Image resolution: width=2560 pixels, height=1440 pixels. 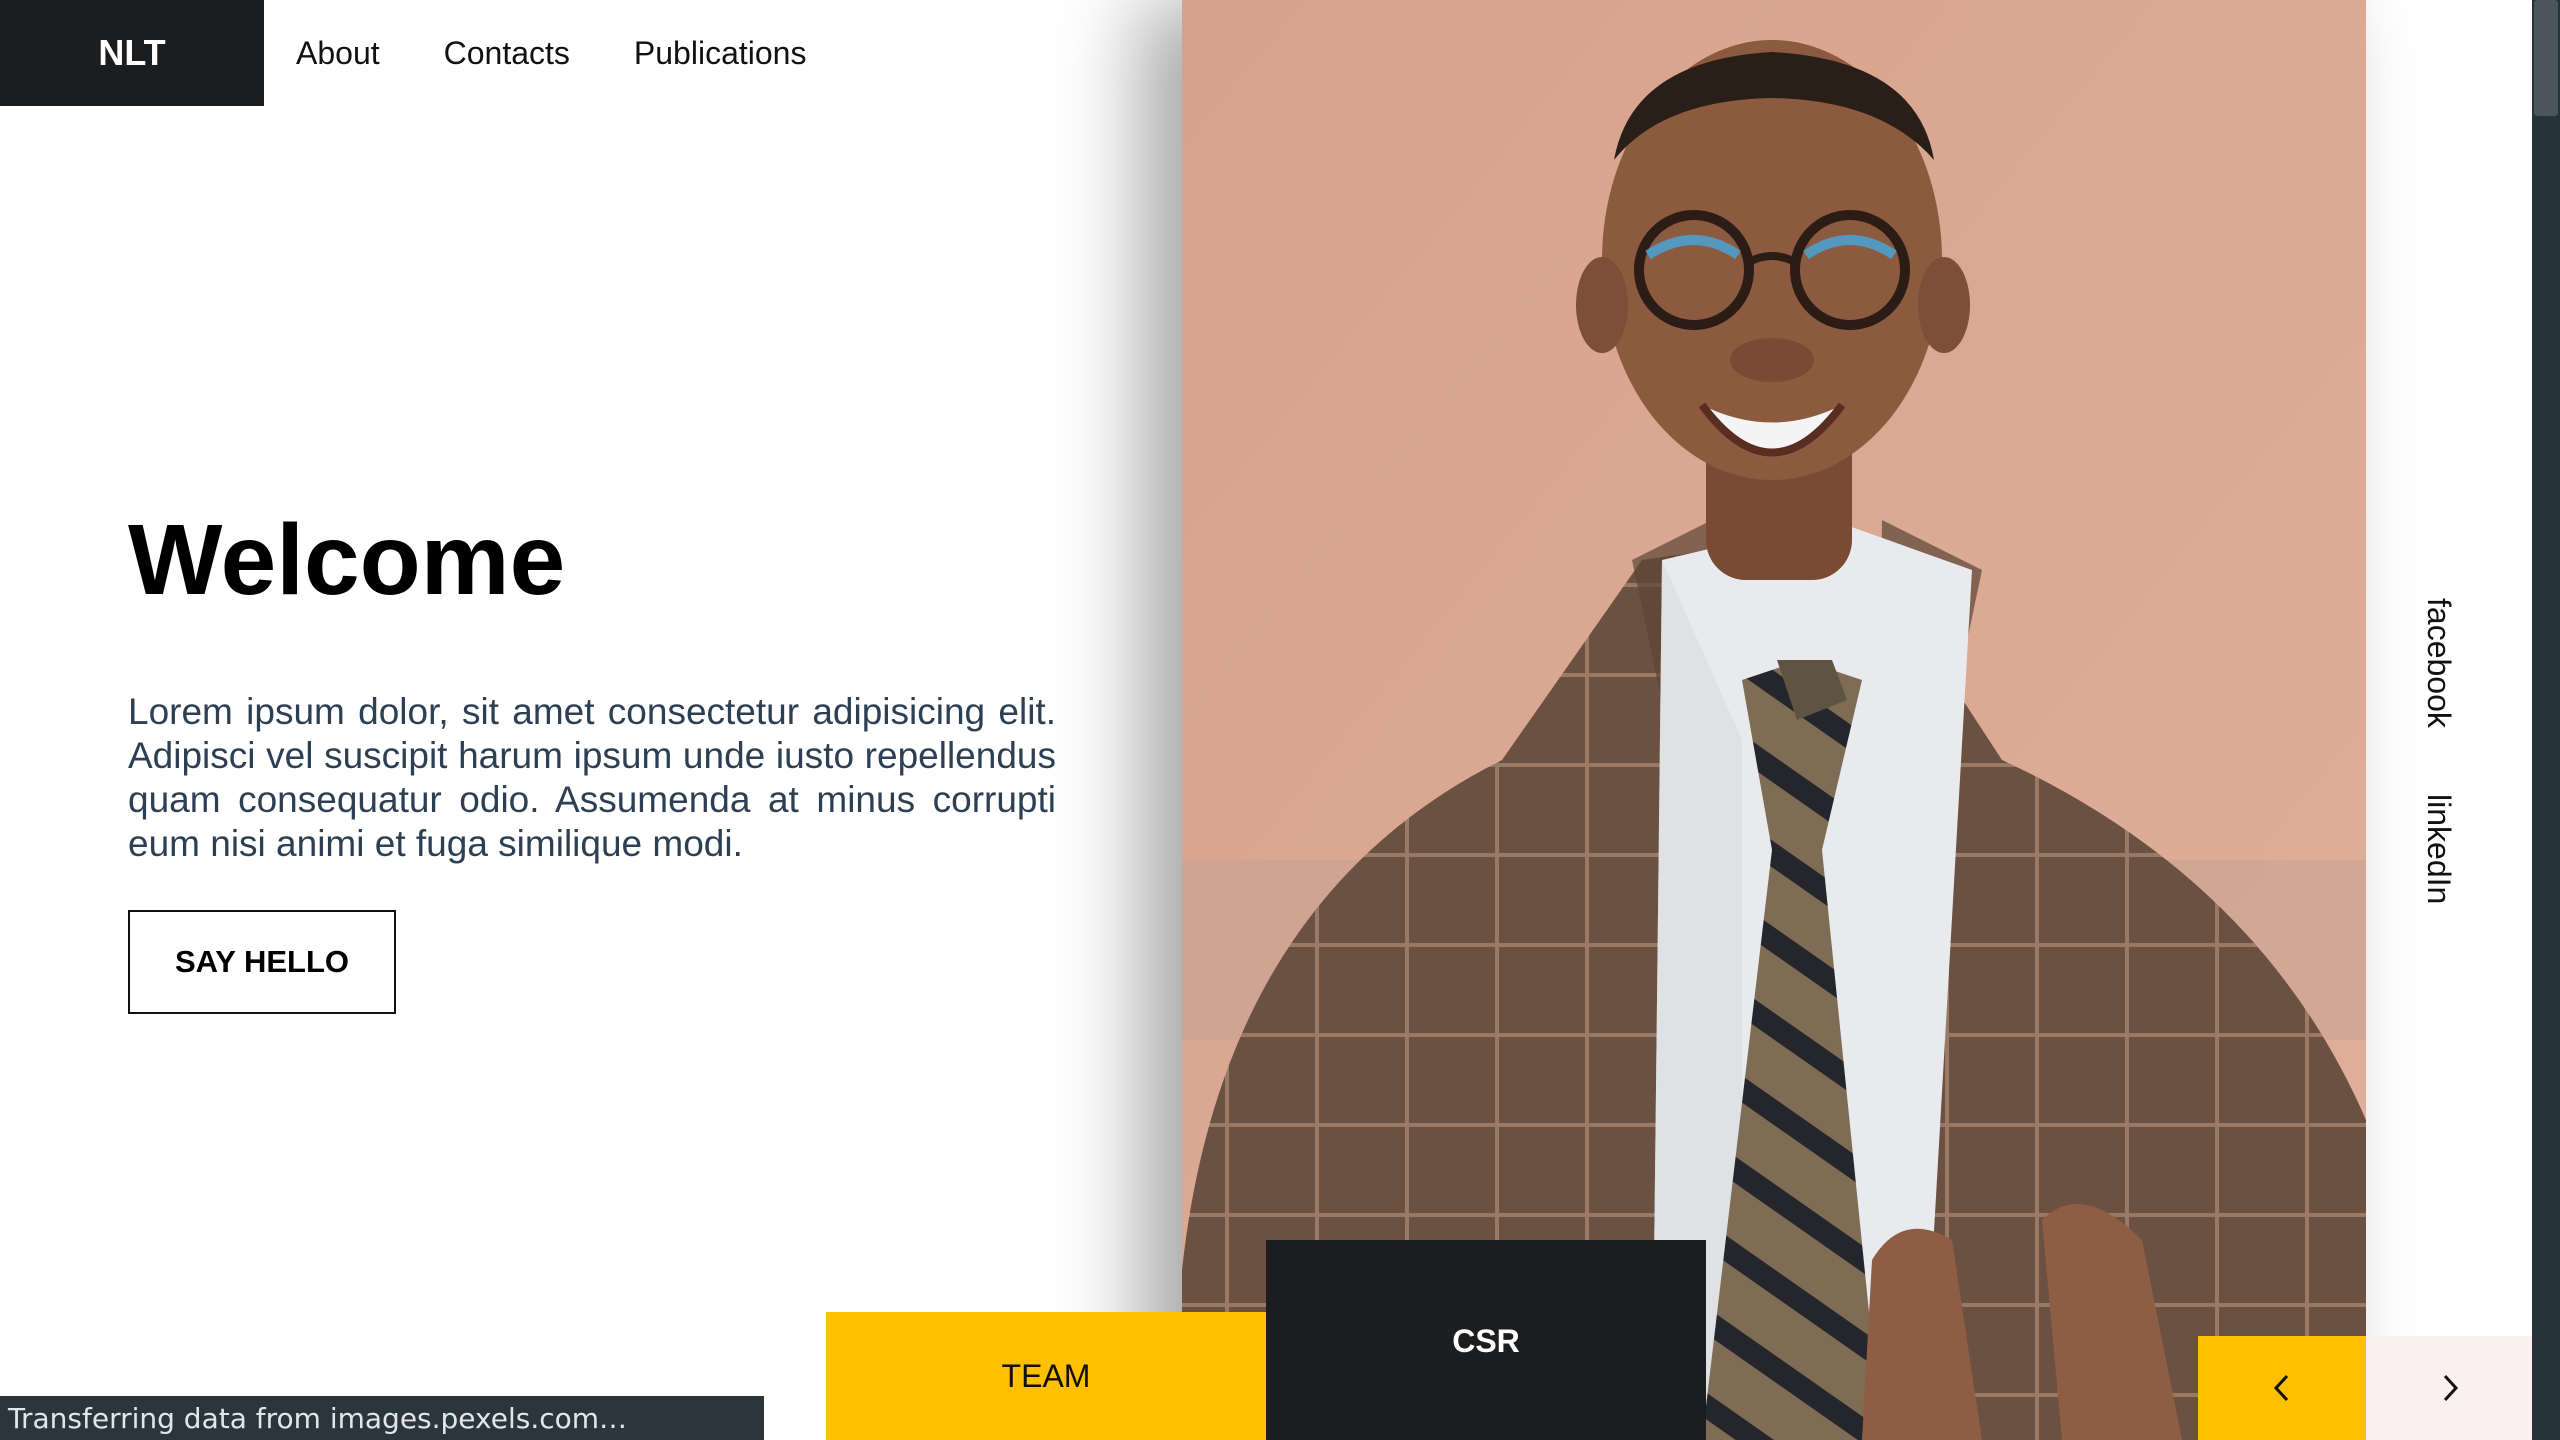 I want to click on nav-about-link: About, so click(x=338, y=53).